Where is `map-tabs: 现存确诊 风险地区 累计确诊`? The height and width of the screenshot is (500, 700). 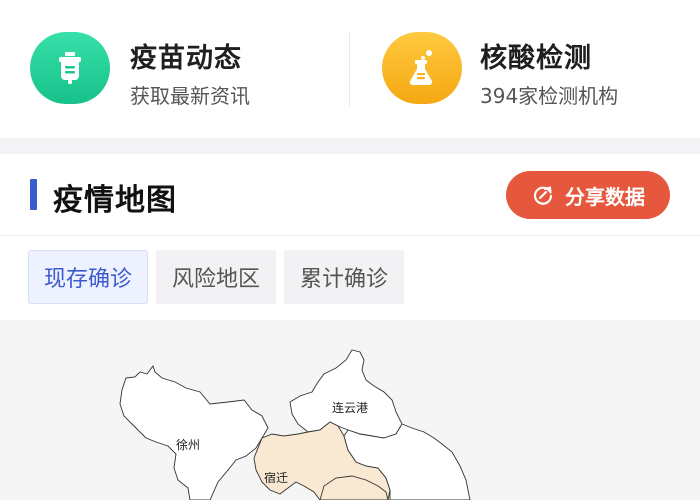 map-tabs: 现存确诊 风险地区 累计确诊 is located at coordinates (216, 277).